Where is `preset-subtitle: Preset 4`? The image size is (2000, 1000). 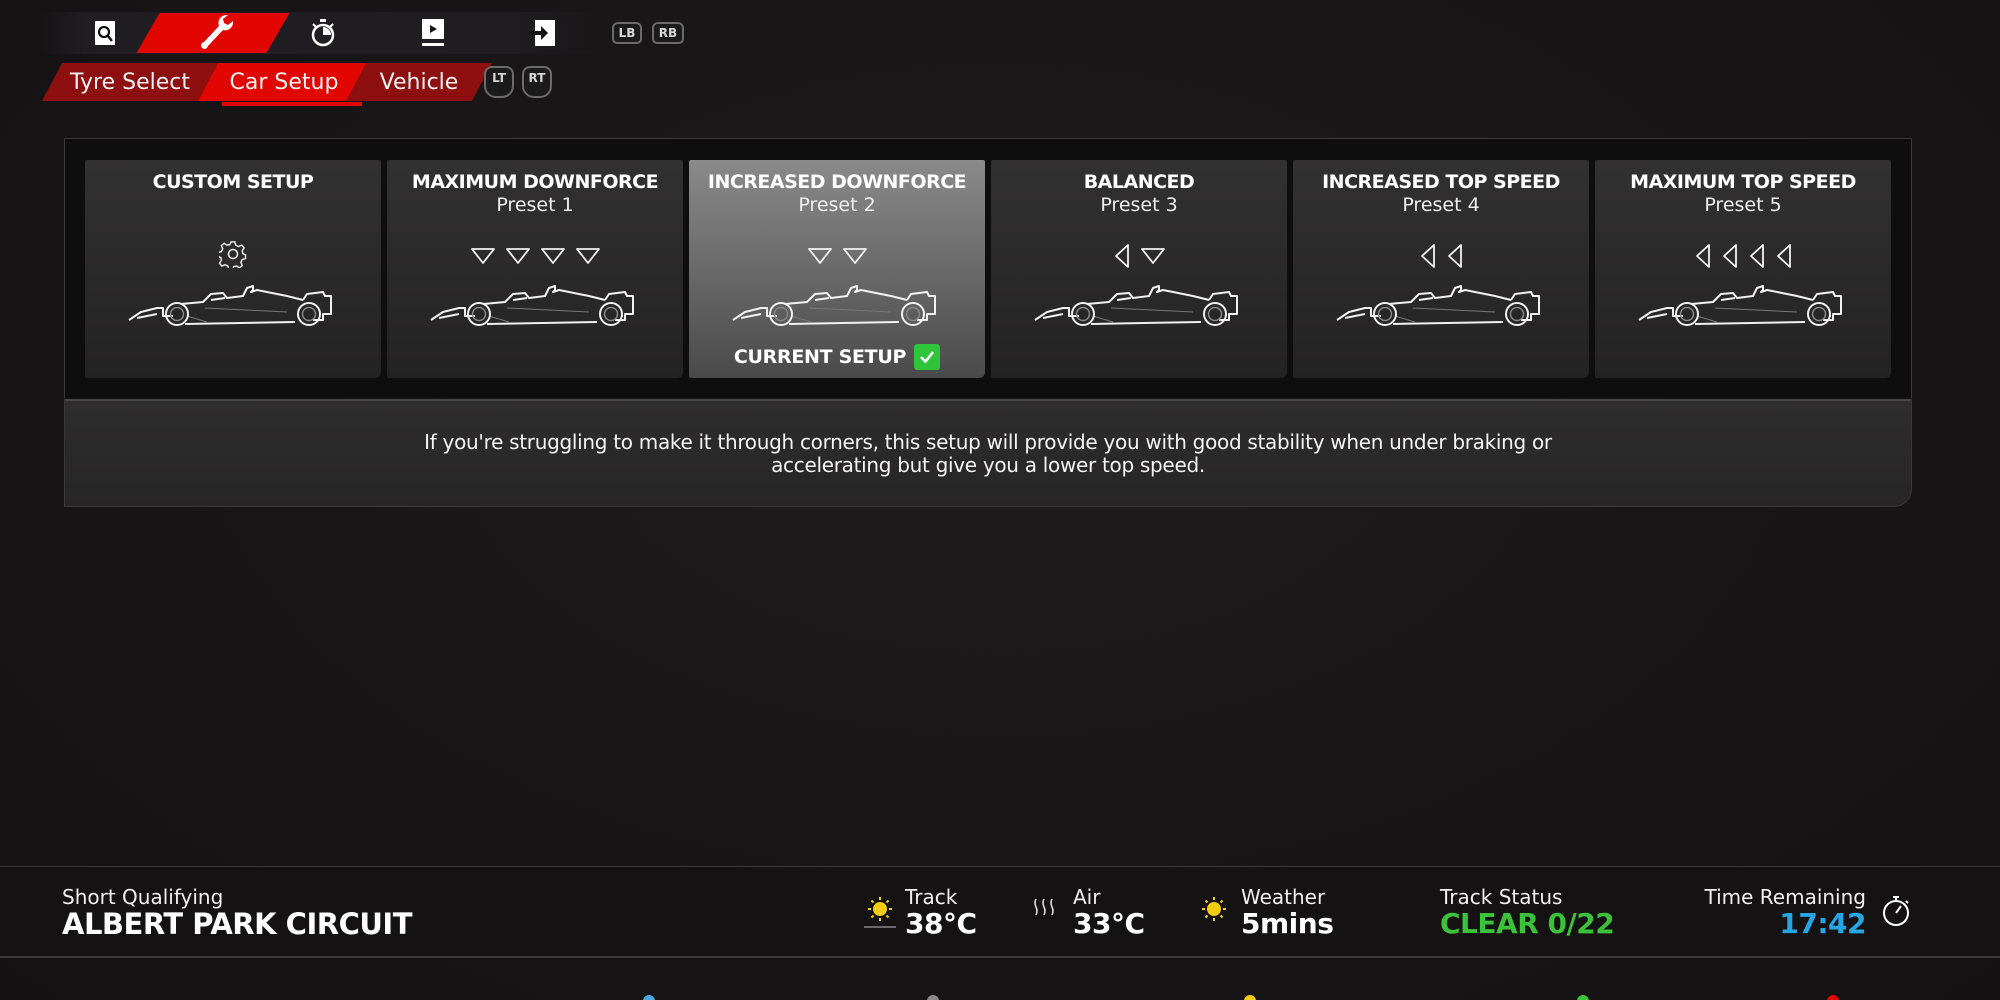 preset-subtitle: Preset 4 is located at coordinates (1441, 205).